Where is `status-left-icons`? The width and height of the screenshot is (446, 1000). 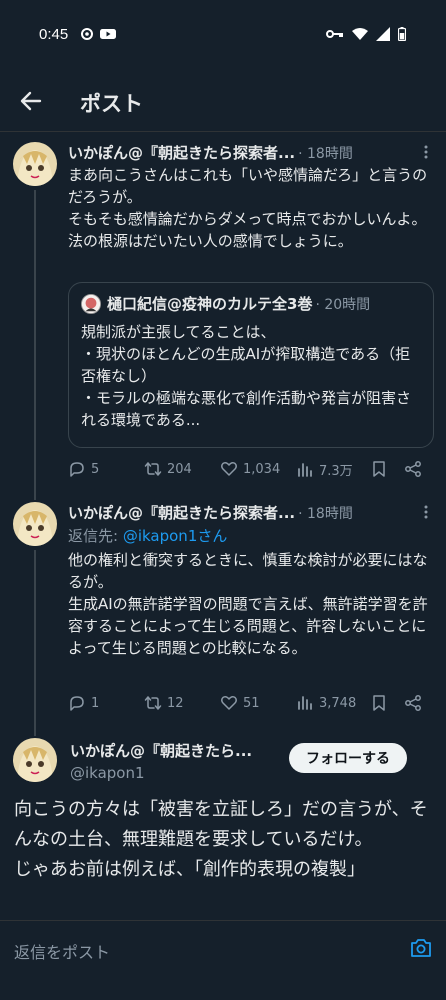 status-left-icons is located at coordinates (98, 34).